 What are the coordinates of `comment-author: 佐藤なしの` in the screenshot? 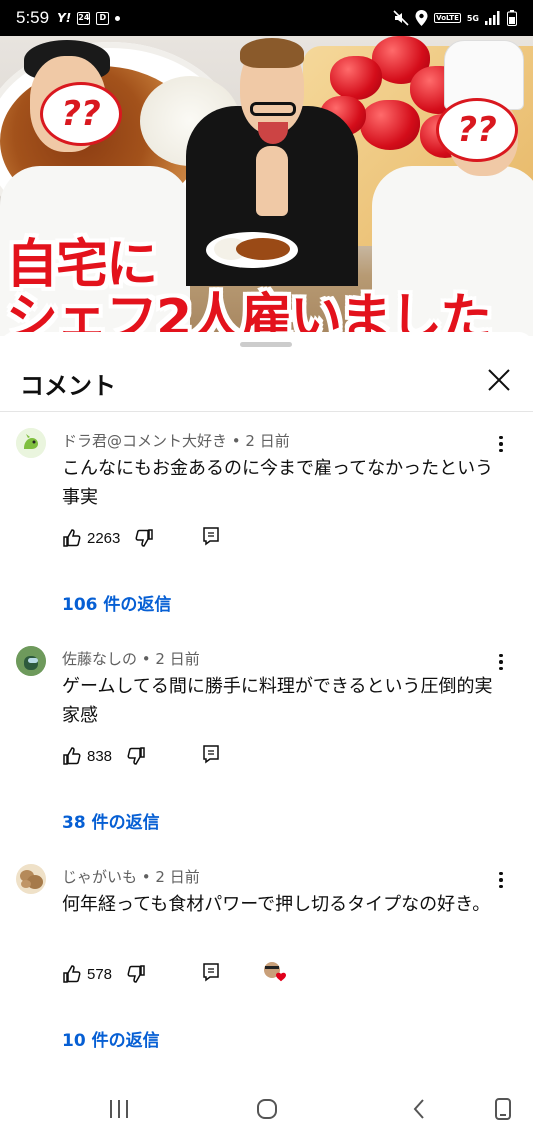 It's located at (99, 659).